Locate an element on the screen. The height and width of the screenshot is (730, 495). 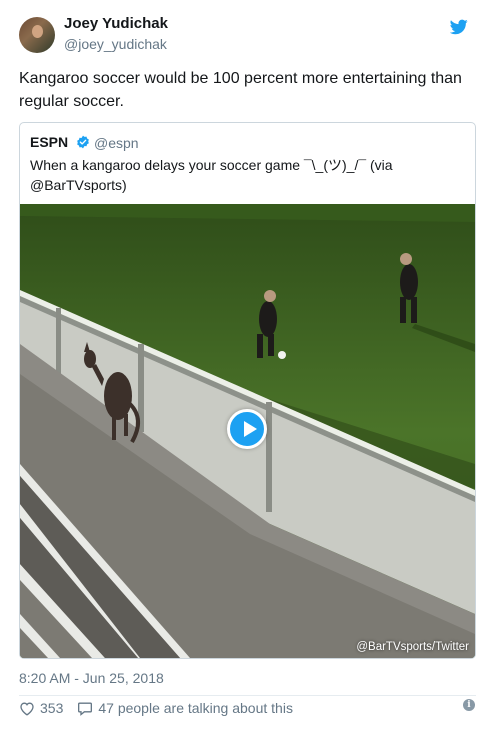
avatar is located at coordinates (37, 35).